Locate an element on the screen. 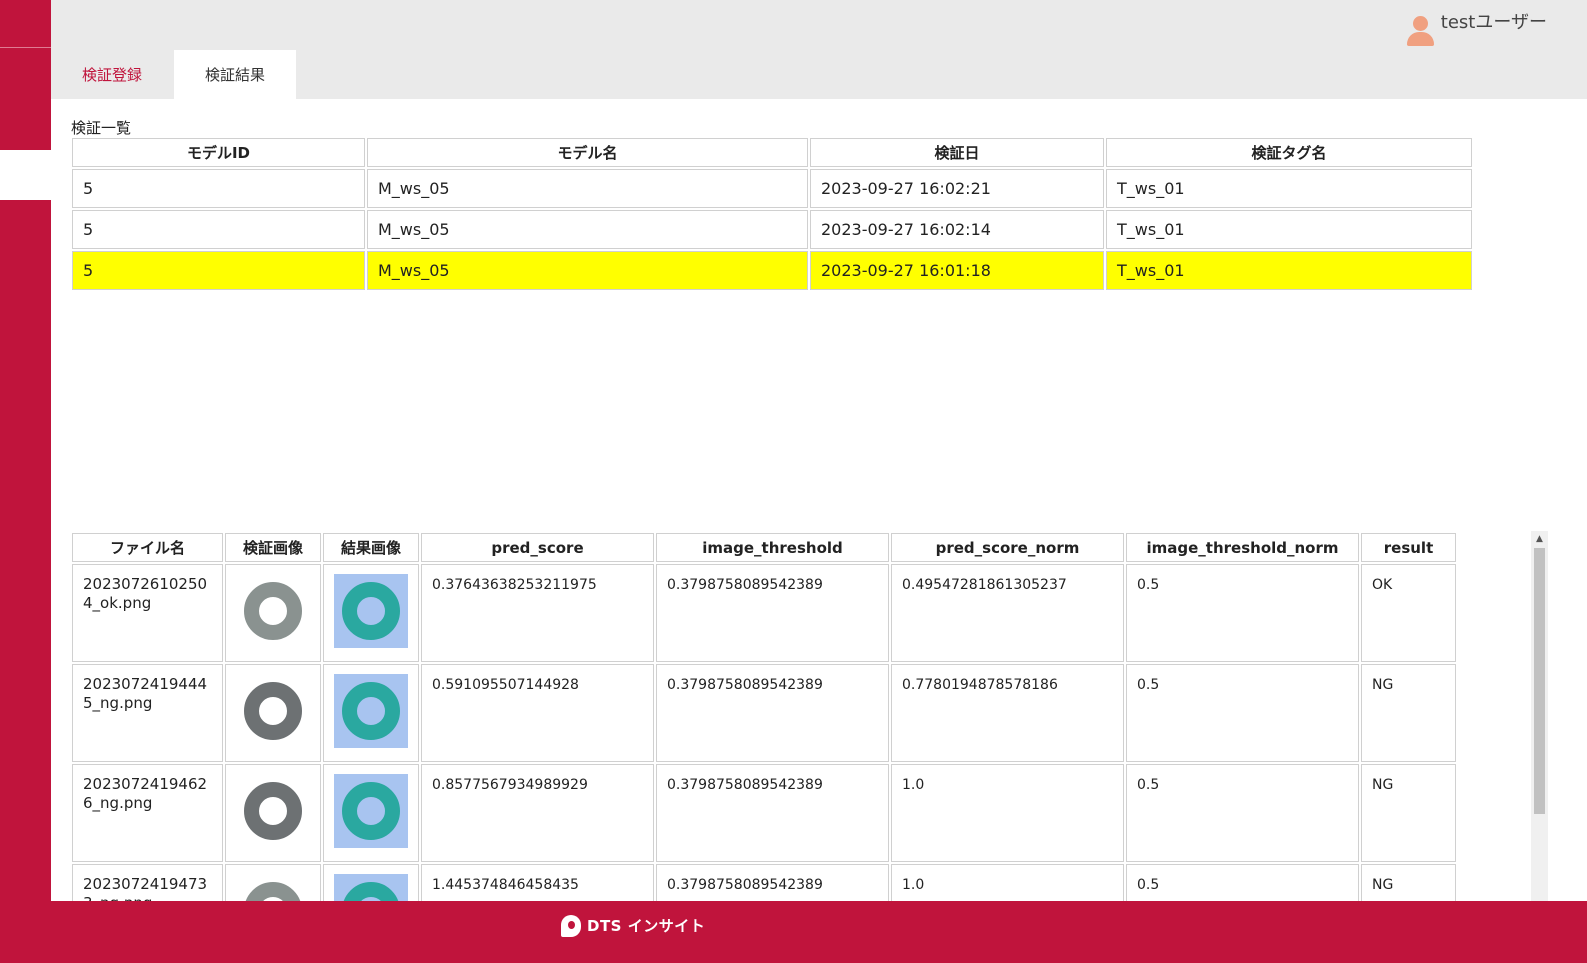 The width and height of the screenshot is (1587, 963). dts-logo: DTS インサイト is located at coordinates (633, 925).